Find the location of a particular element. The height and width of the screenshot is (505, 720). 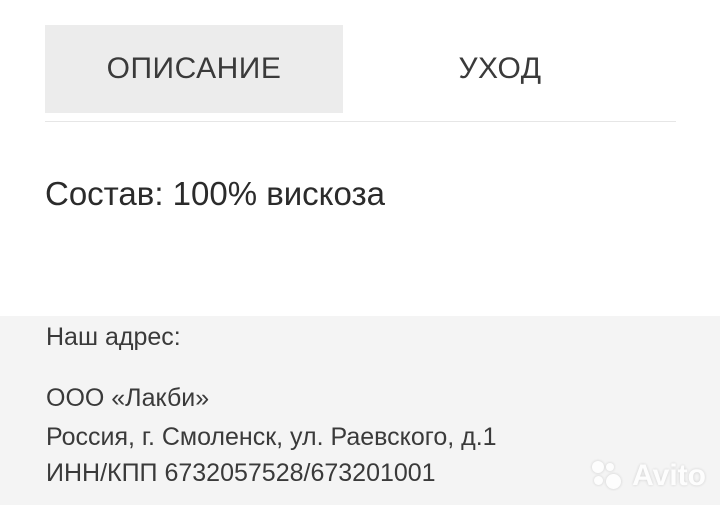

avito-watermark-text: Avito is located at coordinates (669, 475).